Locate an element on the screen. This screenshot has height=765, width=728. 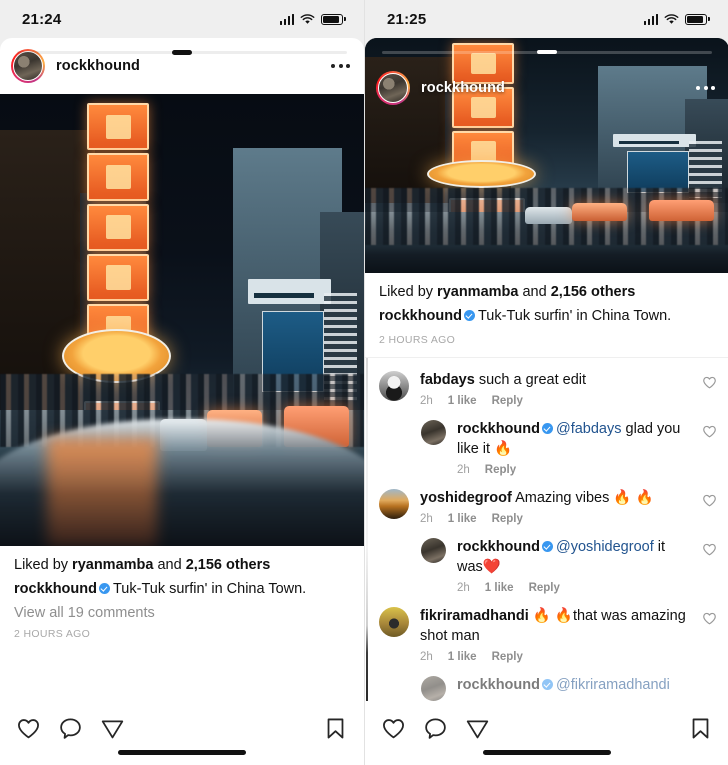
signal-bars-icon is located at coordinates (287, 19).